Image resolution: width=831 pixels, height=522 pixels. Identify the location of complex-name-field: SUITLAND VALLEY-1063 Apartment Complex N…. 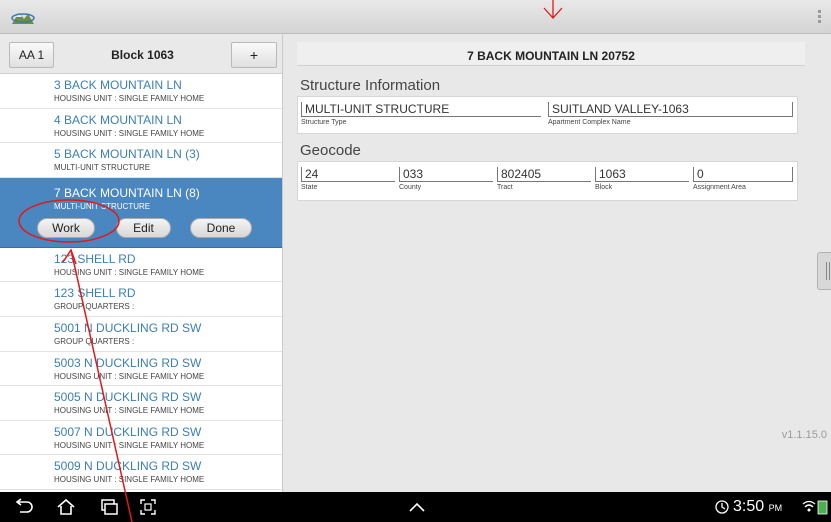
(670, 114).